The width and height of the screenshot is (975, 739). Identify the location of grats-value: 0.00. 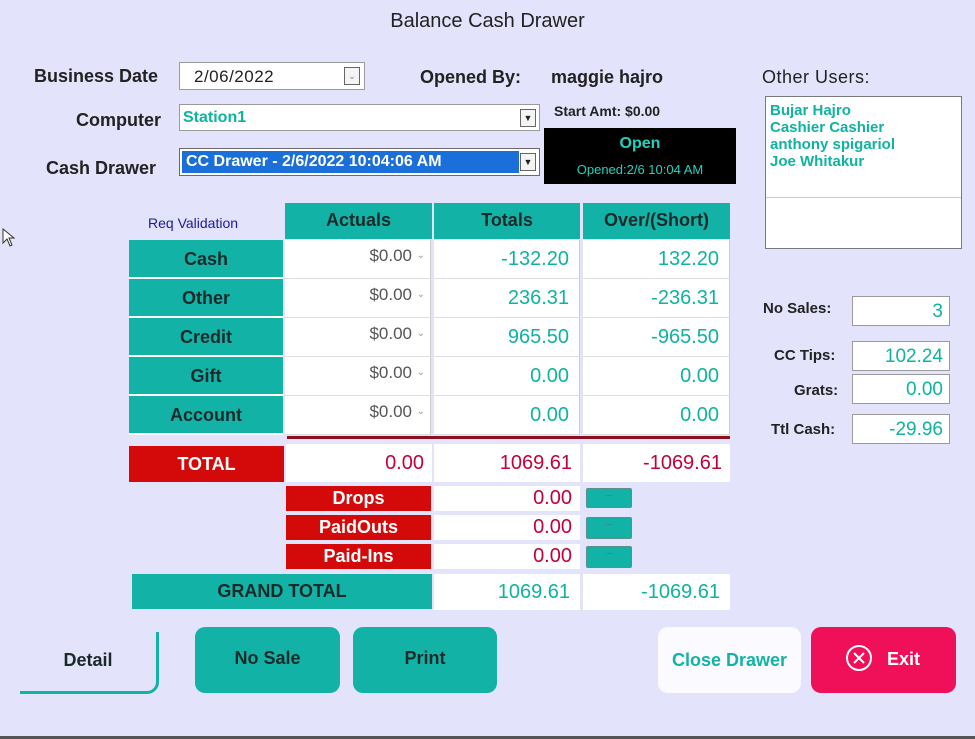
(901, 389).